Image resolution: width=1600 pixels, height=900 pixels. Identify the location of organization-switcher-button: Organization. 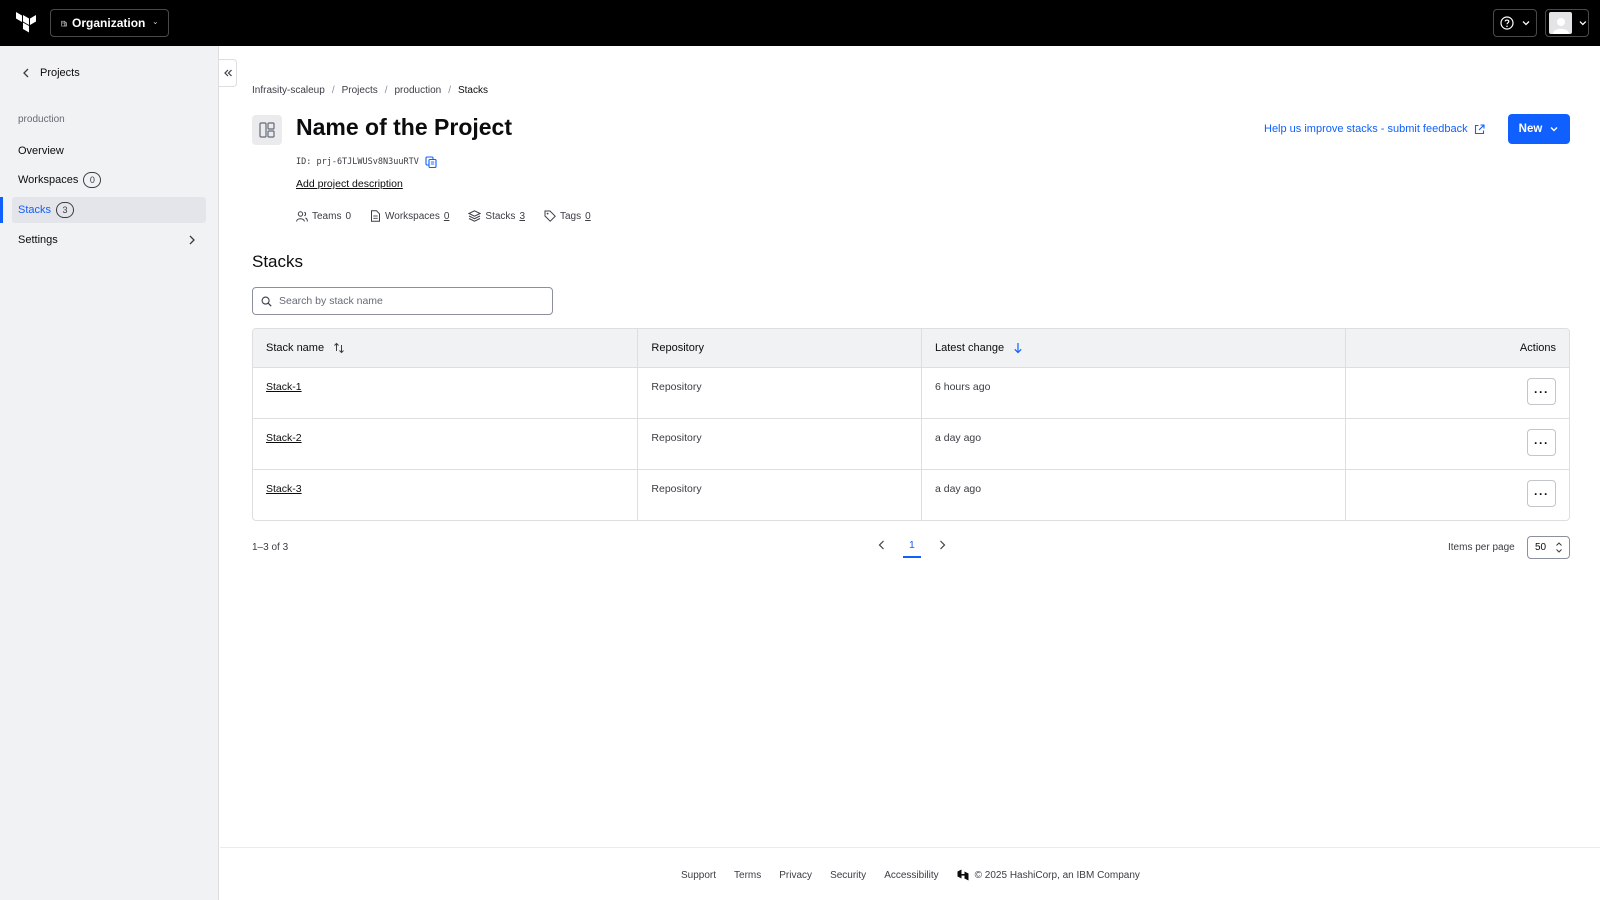
(109, 23).